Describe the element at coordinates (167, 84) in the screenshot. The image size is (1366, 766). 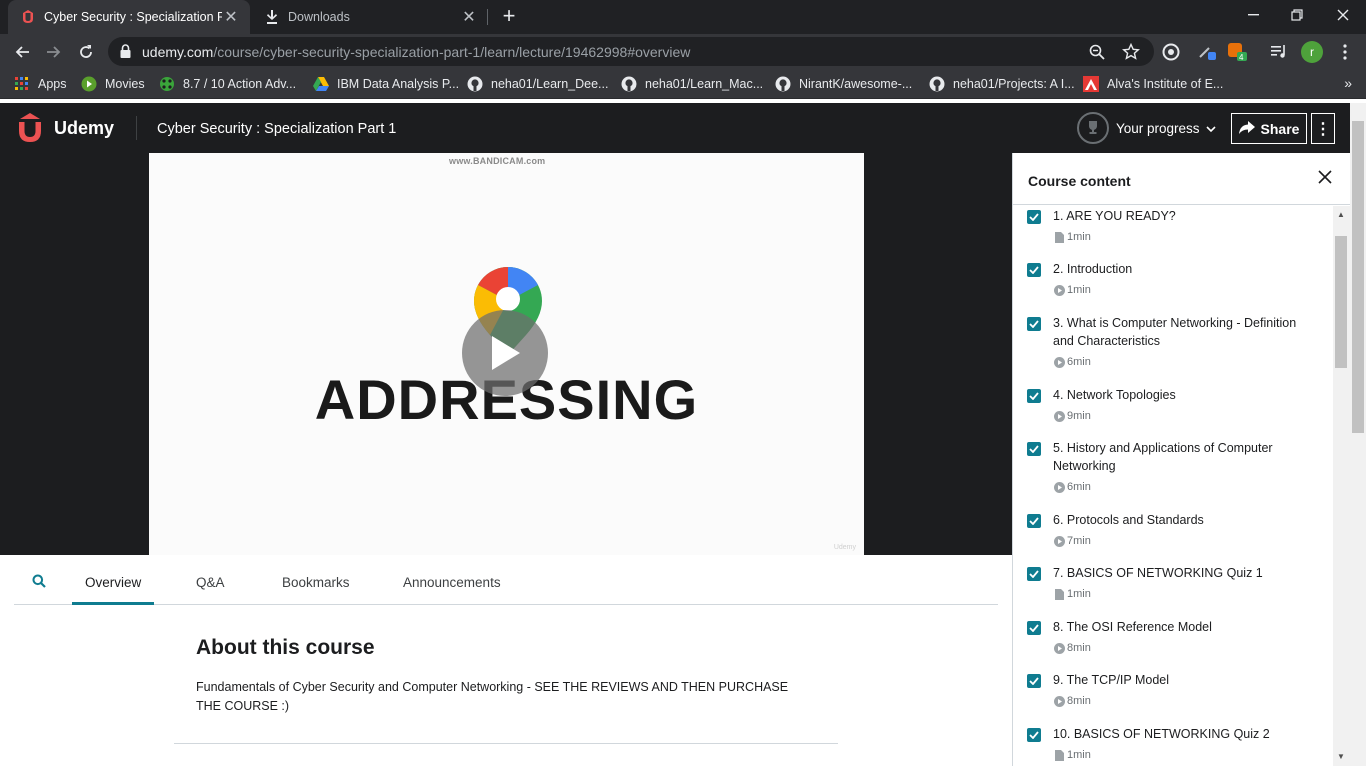
I see `rating-icon` at that location.